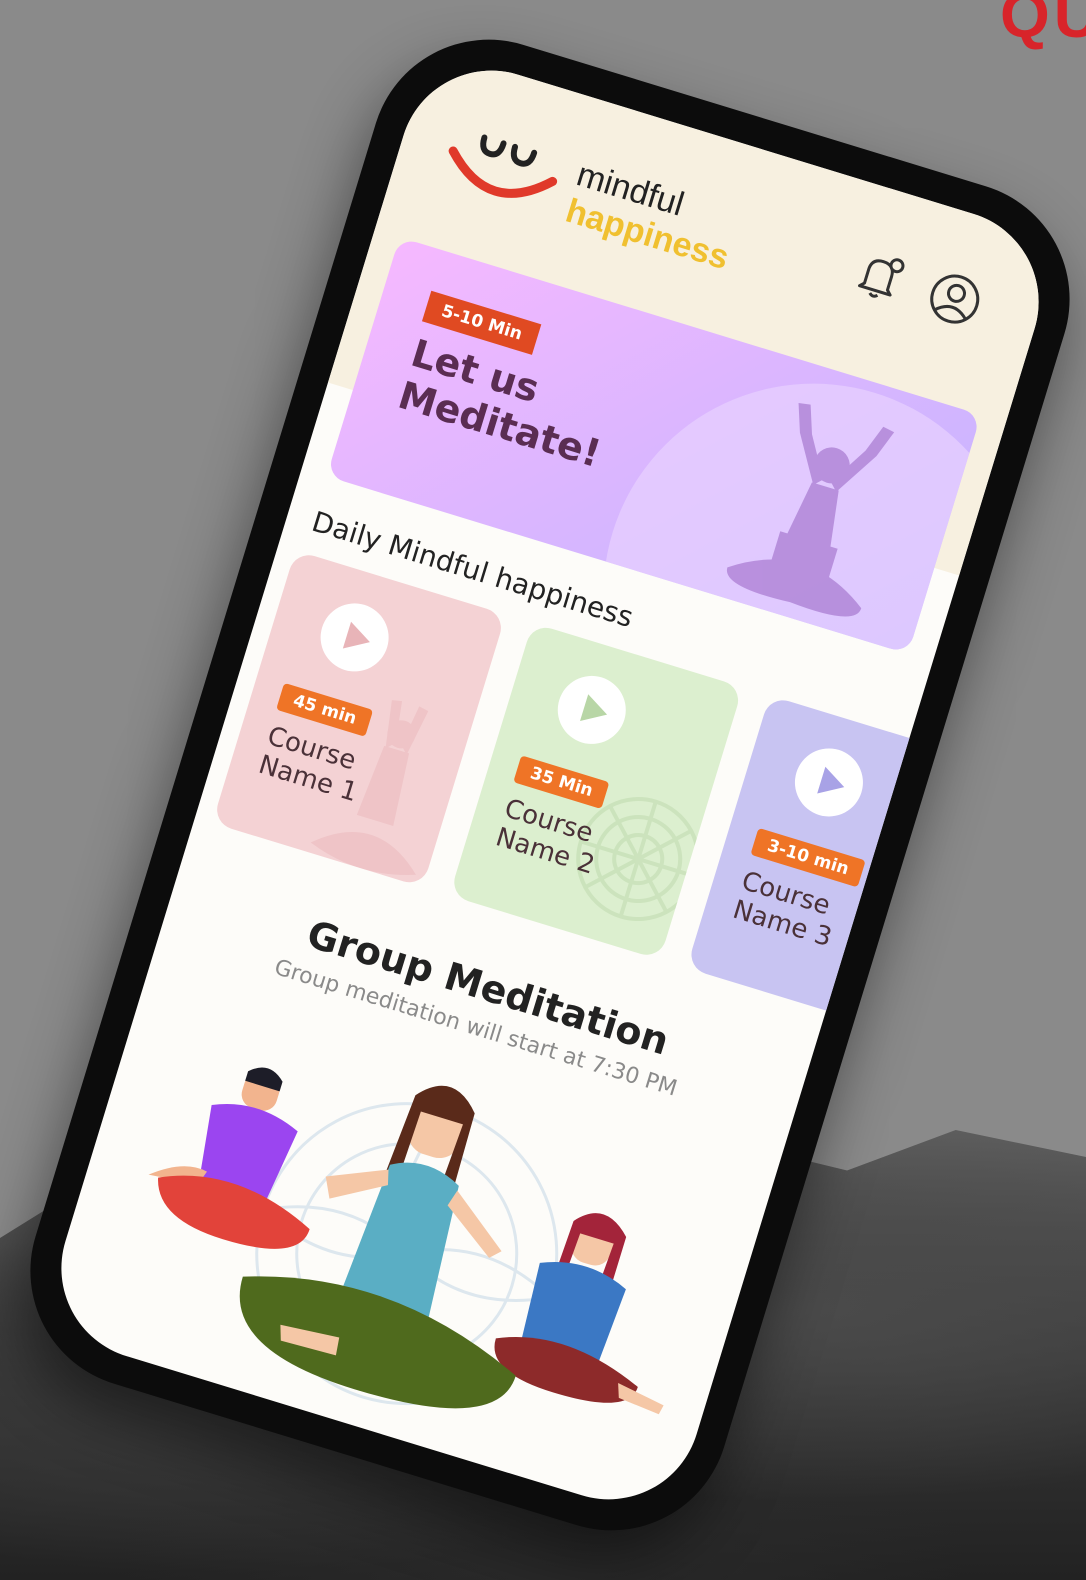  What do you see at coordinates (596, 791) in the screenshot?
I see `course-card: 35 Min Course Name 2` at bounding box center [596, 791].